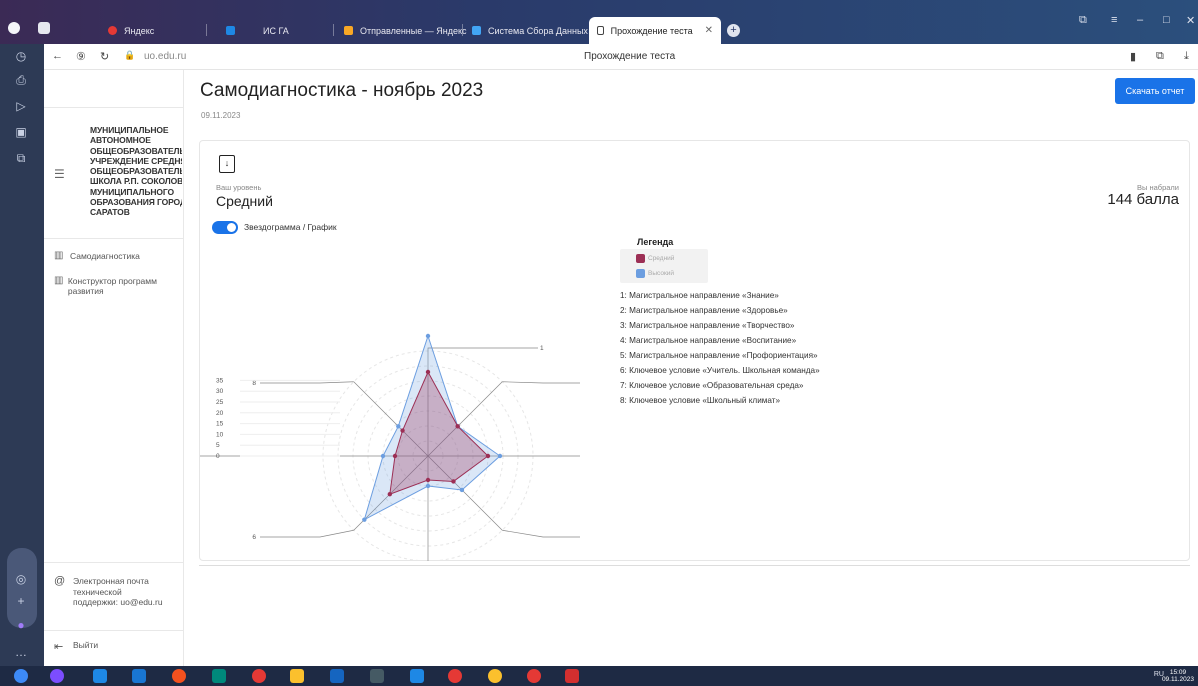 The width and height of the screenshot is (1198, 686). I want to click on gallery-icon: ⧉, so click(21, 158).